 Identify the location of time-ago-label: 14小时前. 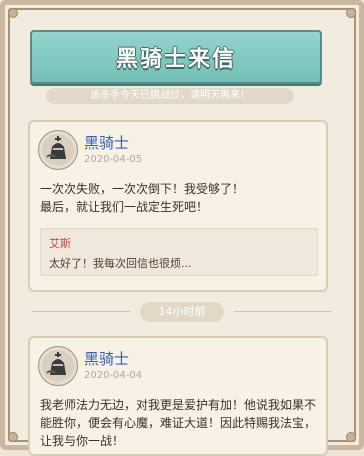
(182, 312).